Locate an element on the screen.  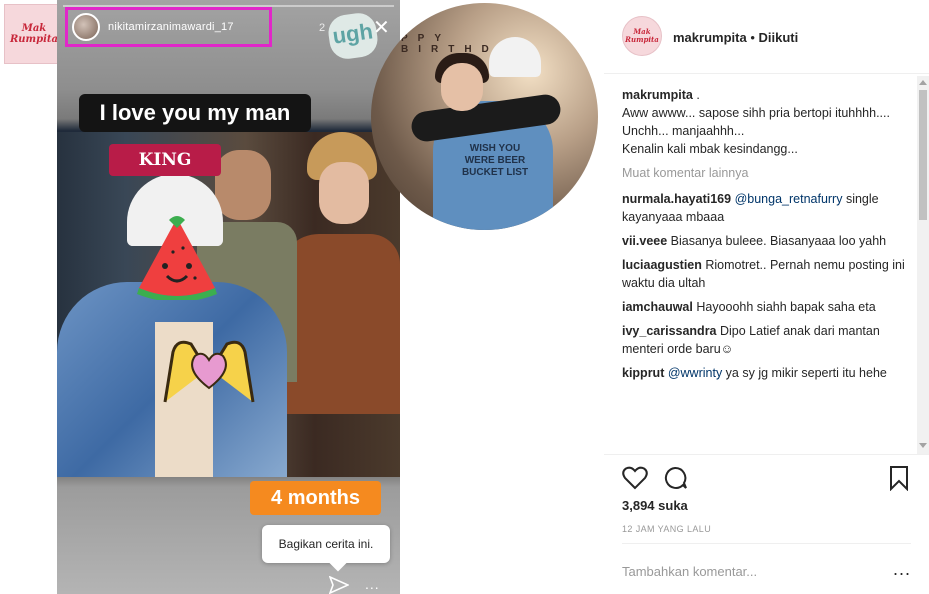
inset-shirt-text: WISH YOU WERE BEER BUCKET LIST is located at coordinates (495, 160).